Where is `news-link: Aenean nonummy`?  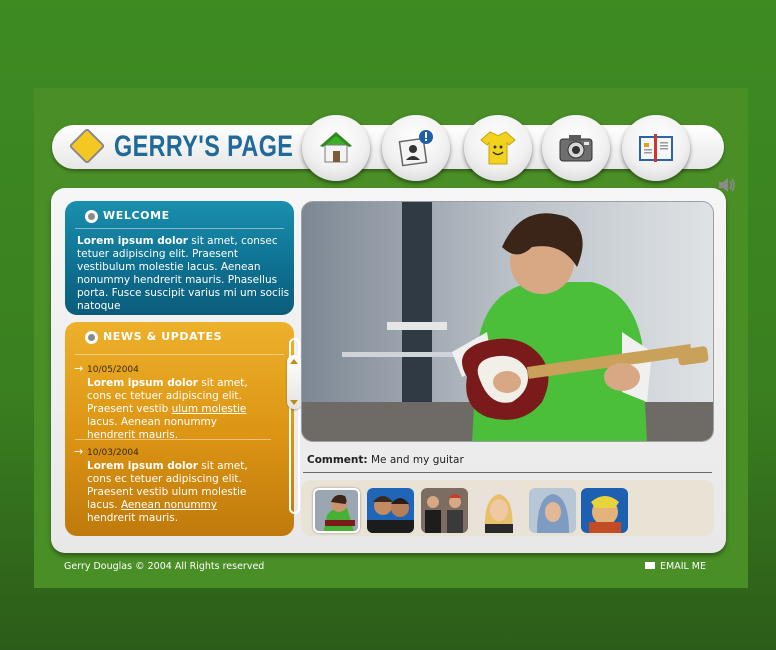
news-link: Aenean nonummy is located at coordinates (169, 505).